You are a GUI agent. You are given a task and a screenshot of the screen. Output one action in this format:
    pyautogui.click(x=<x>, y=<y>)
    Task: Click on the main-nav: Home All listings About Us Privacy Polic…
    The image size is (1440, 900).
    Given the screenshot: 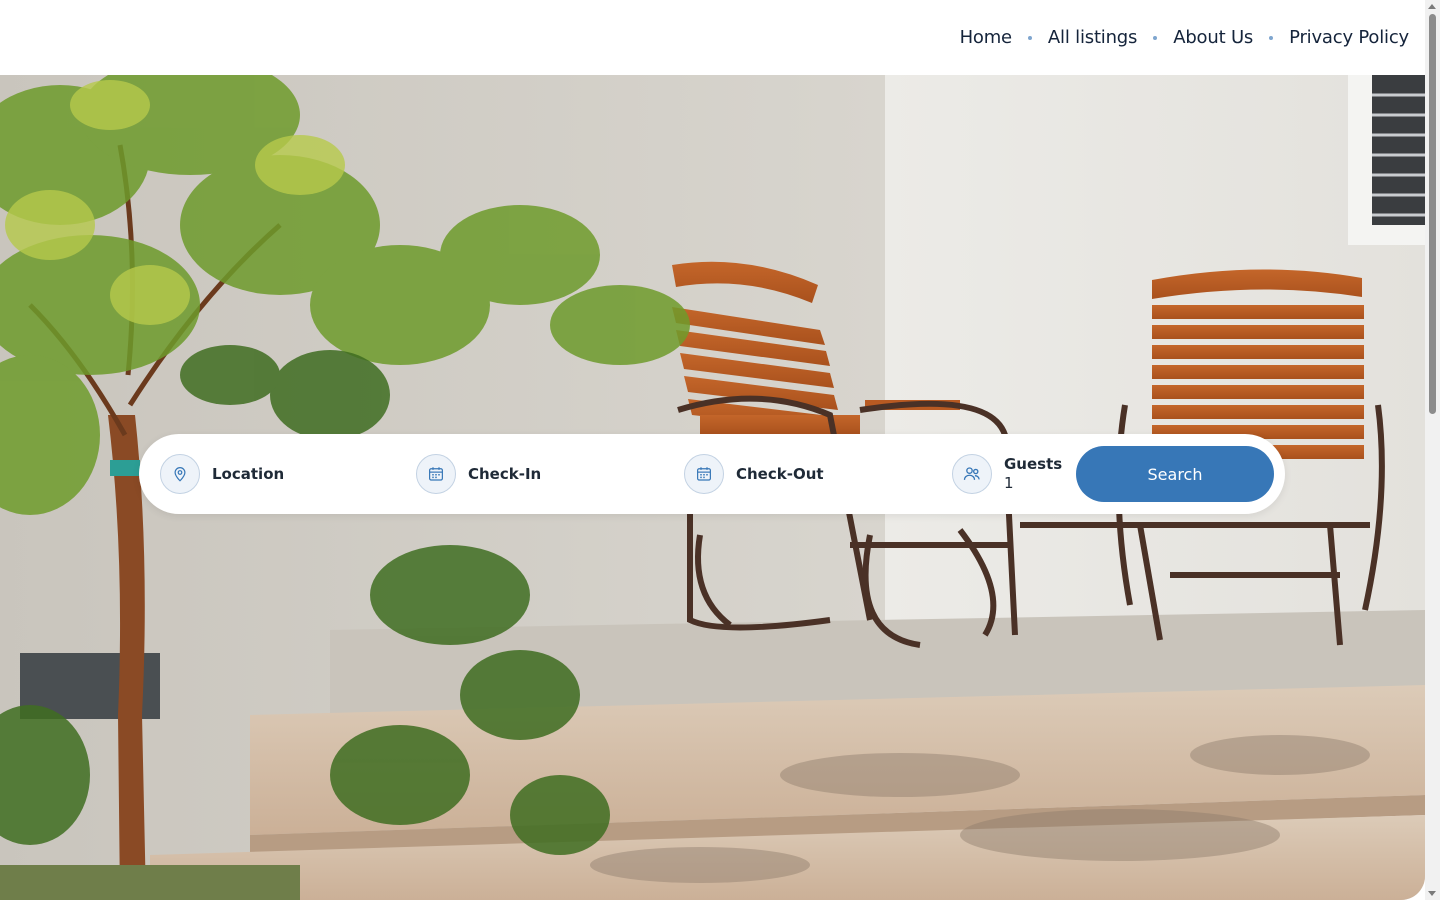 What is the action you would take?
    pyautogui.click(x=1185, y=37)
    